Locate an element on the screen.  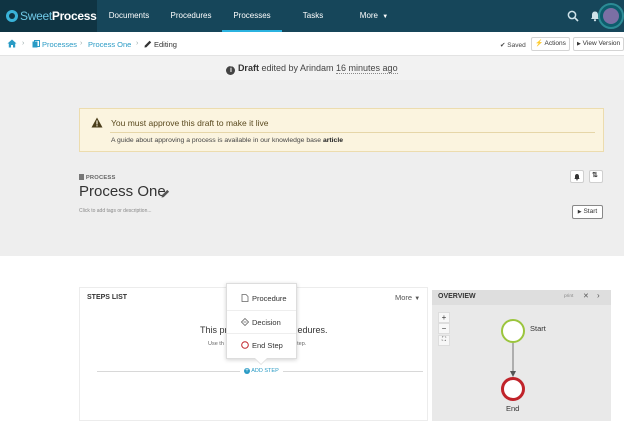
nav-more: More ▼ is located at coordinates (374, 16).